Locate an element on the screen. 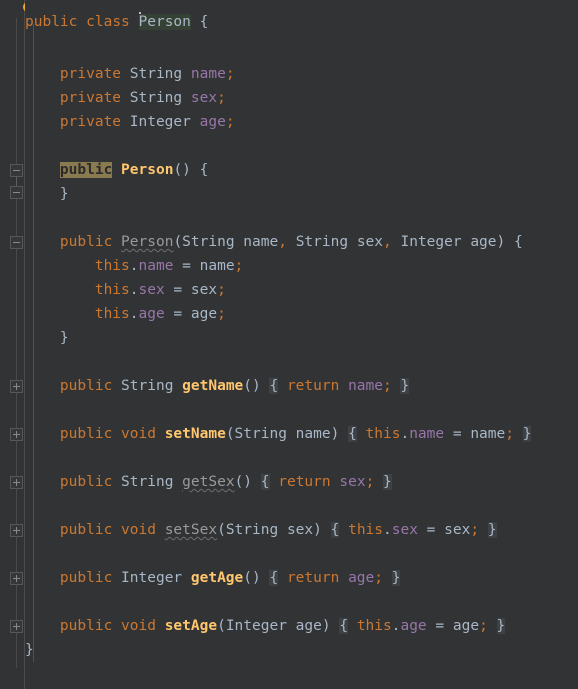  line-args-constructor-close: } is located at coordinates (47, 338).